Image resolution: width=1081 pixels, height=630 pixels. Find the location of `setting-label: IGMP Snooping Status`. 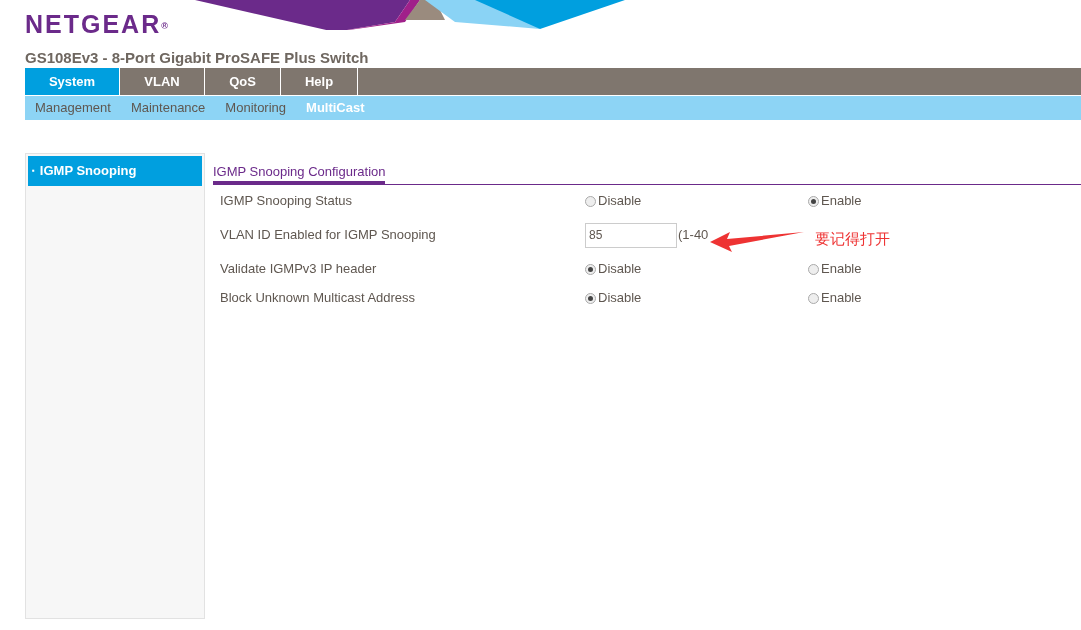

setting-label: IGMP Snooping Status is located at coordinates (286, 201).